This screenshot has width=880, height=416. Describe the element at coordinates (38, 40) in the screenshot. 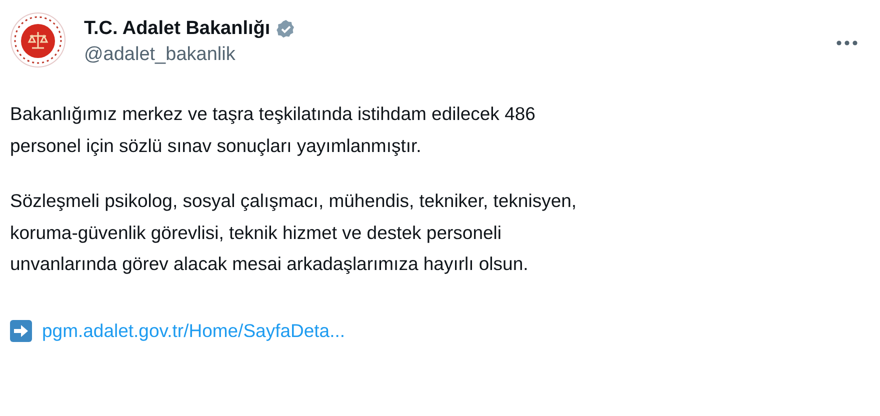

I see `emblem-avatar-icon` at that location.